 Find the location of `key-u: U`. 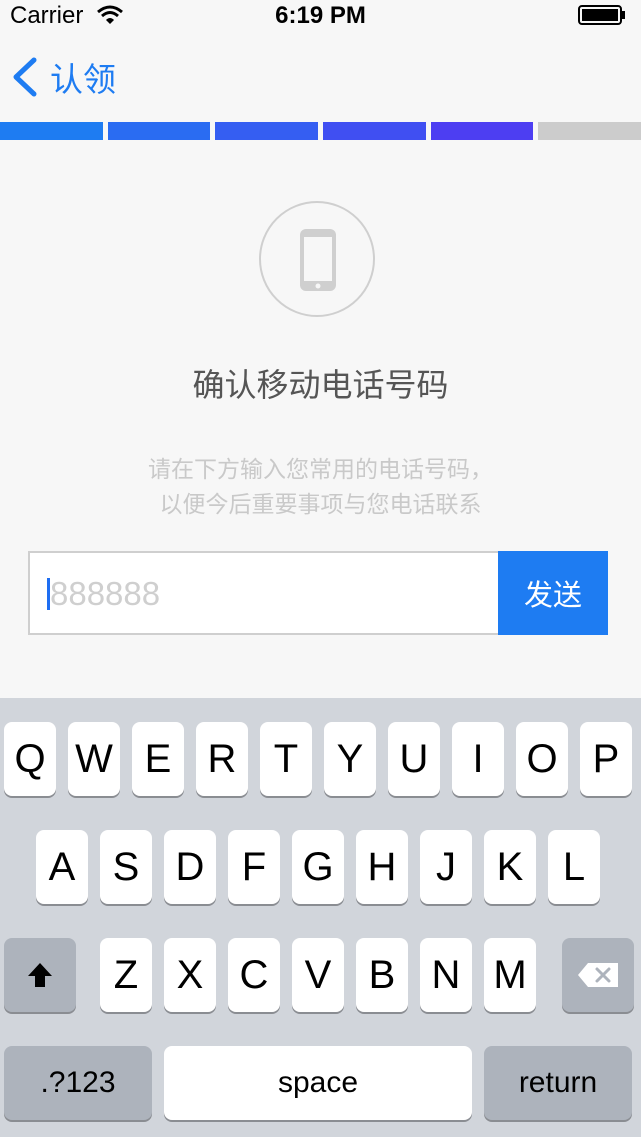

key-u: U is located at coordinates (414, 759).